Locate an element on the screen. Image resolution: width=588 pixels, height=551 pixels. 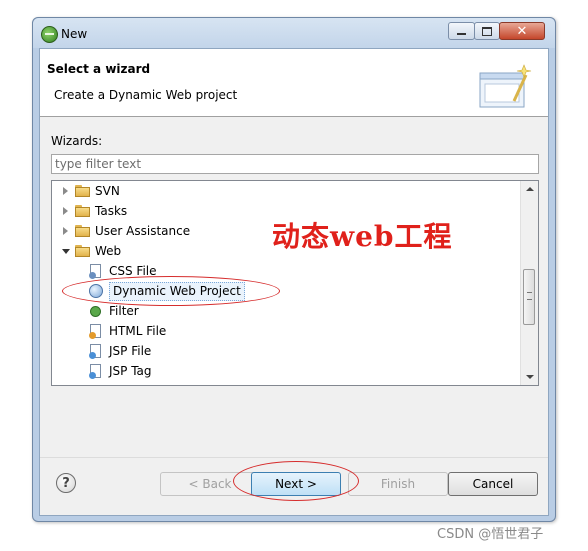
tree-item-label: JSP File is located at coordinates (130, 351).